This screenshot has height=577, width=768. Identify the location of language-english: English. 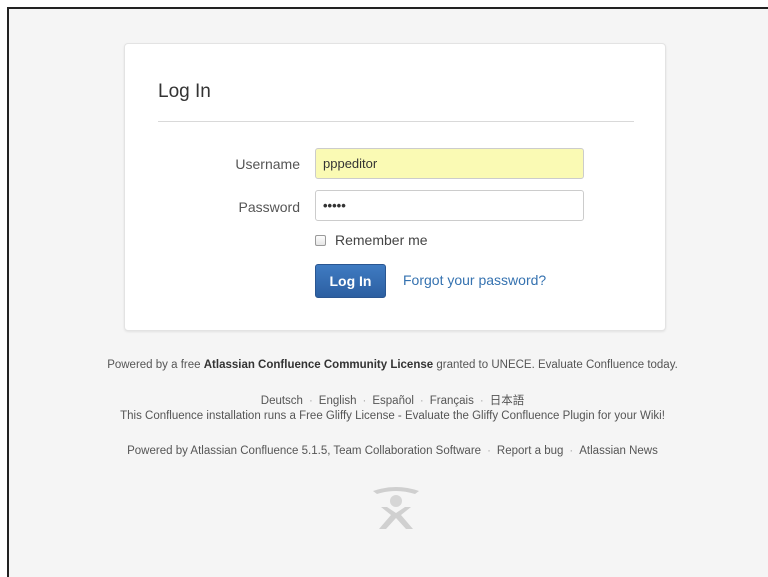
(338, 401).